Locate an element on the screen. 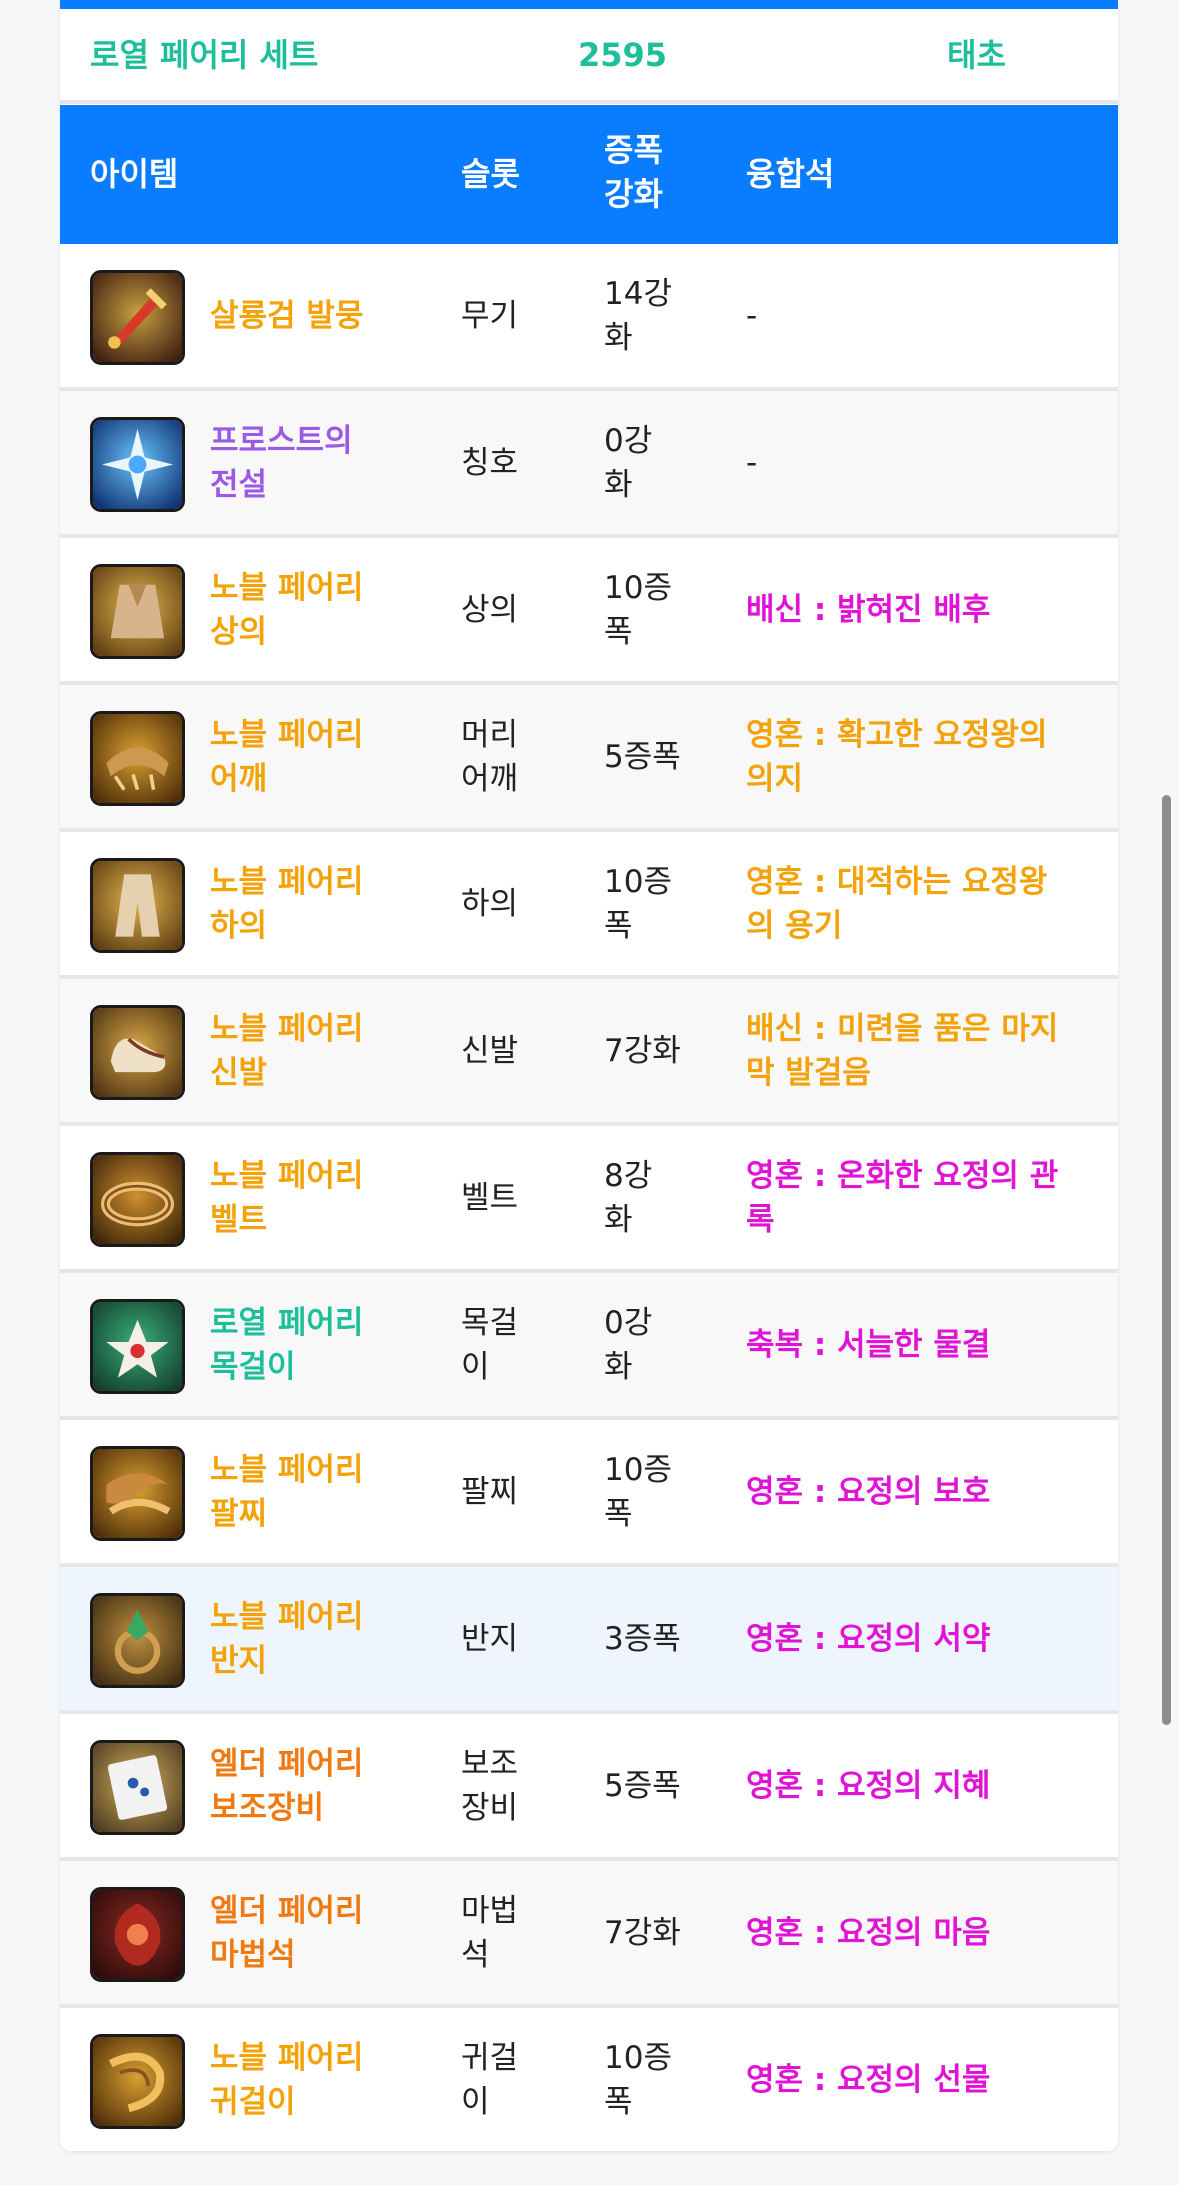  table-row: 노블 페어리 벨트 벨트 8강 화 영혼 : 온화한 요정의 관록 is located at coordinates (589, 1199).